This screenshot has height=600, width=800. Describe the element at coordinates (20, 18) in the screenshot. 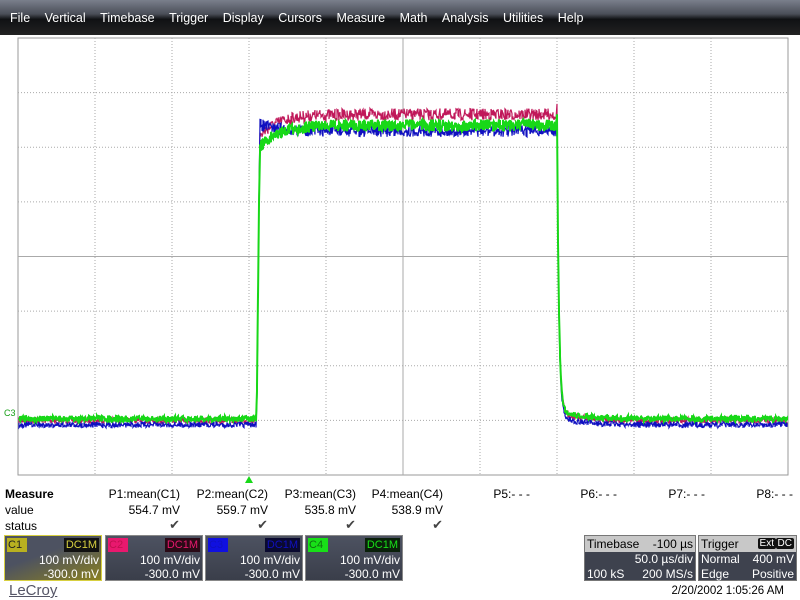

I see `menu-file: File` at that location.